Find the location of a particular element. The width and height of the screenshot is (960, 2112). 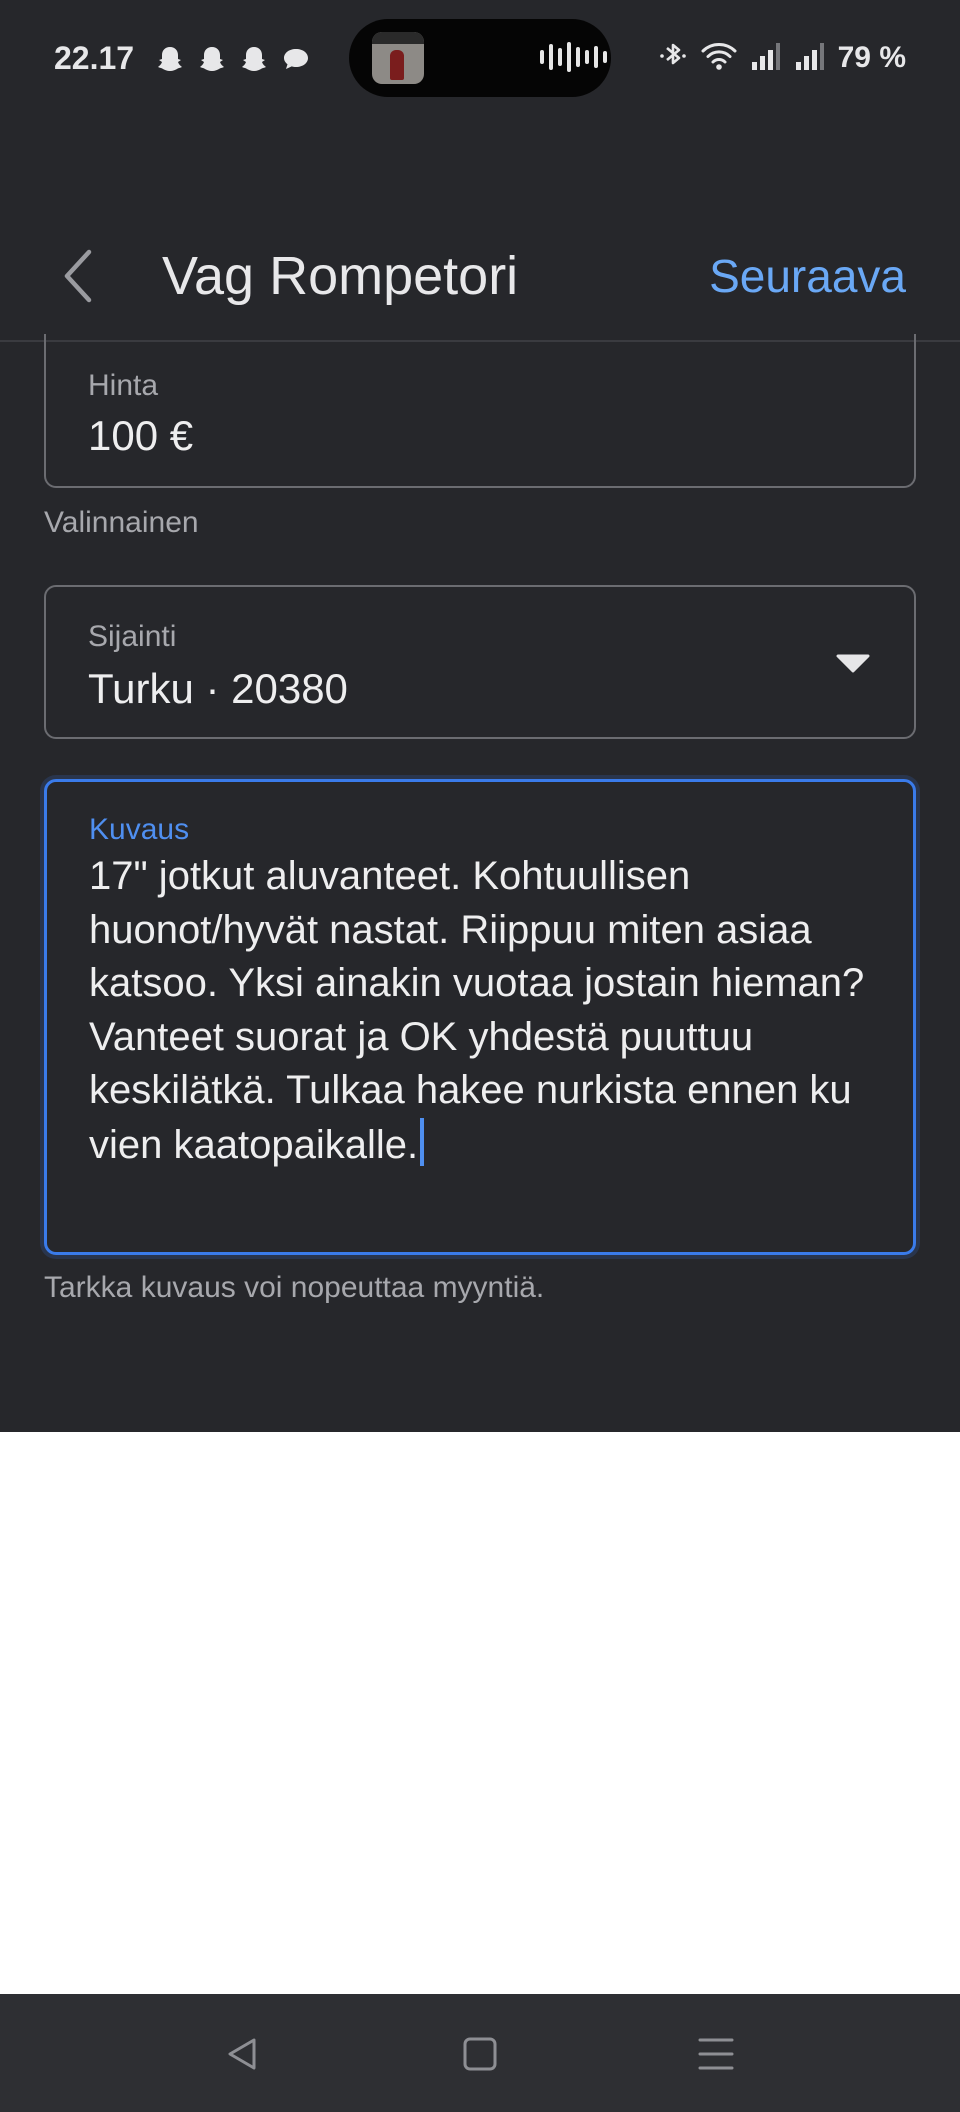

text-cursor is located at coordinates (422, 1141).